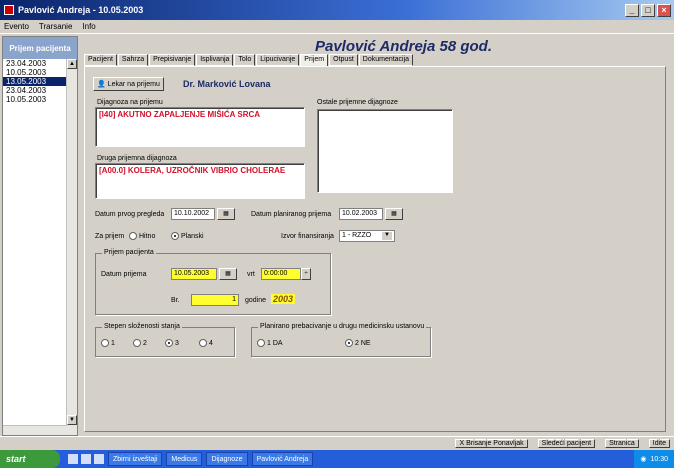  I want to click on main-diagnosis-label: Dijagnoza na prijemu, so click(130, 102).